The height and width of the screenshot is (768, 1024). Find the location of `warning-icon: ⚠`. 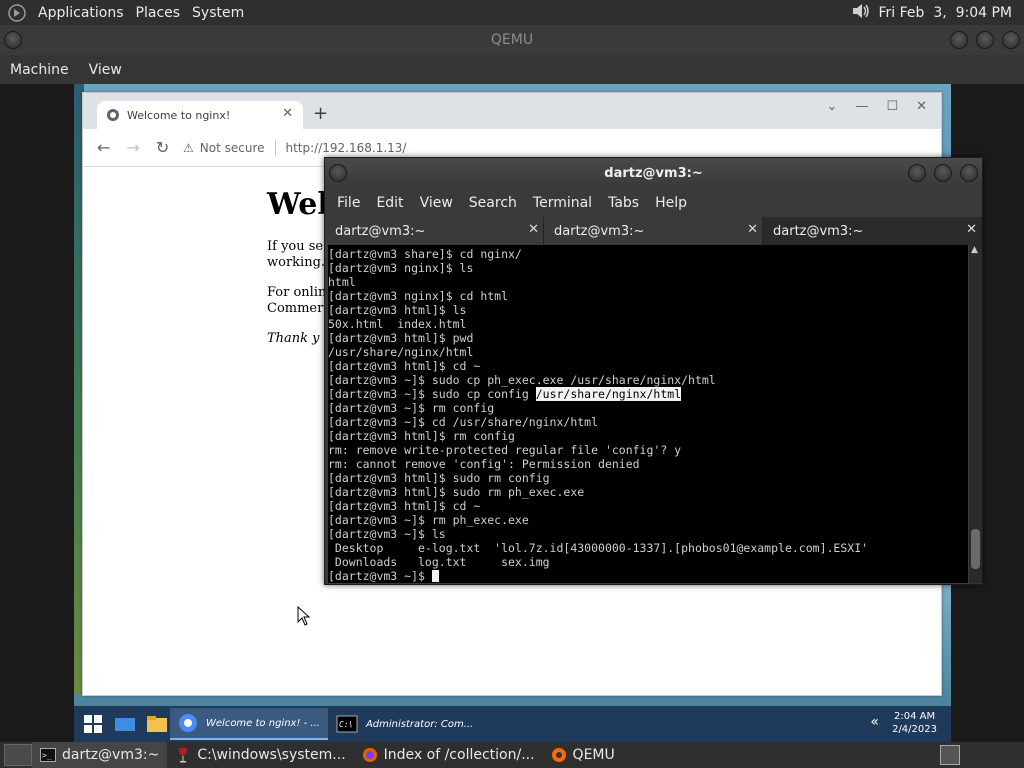

warning-icon: ⚠ is located at coordinates (188, 148).